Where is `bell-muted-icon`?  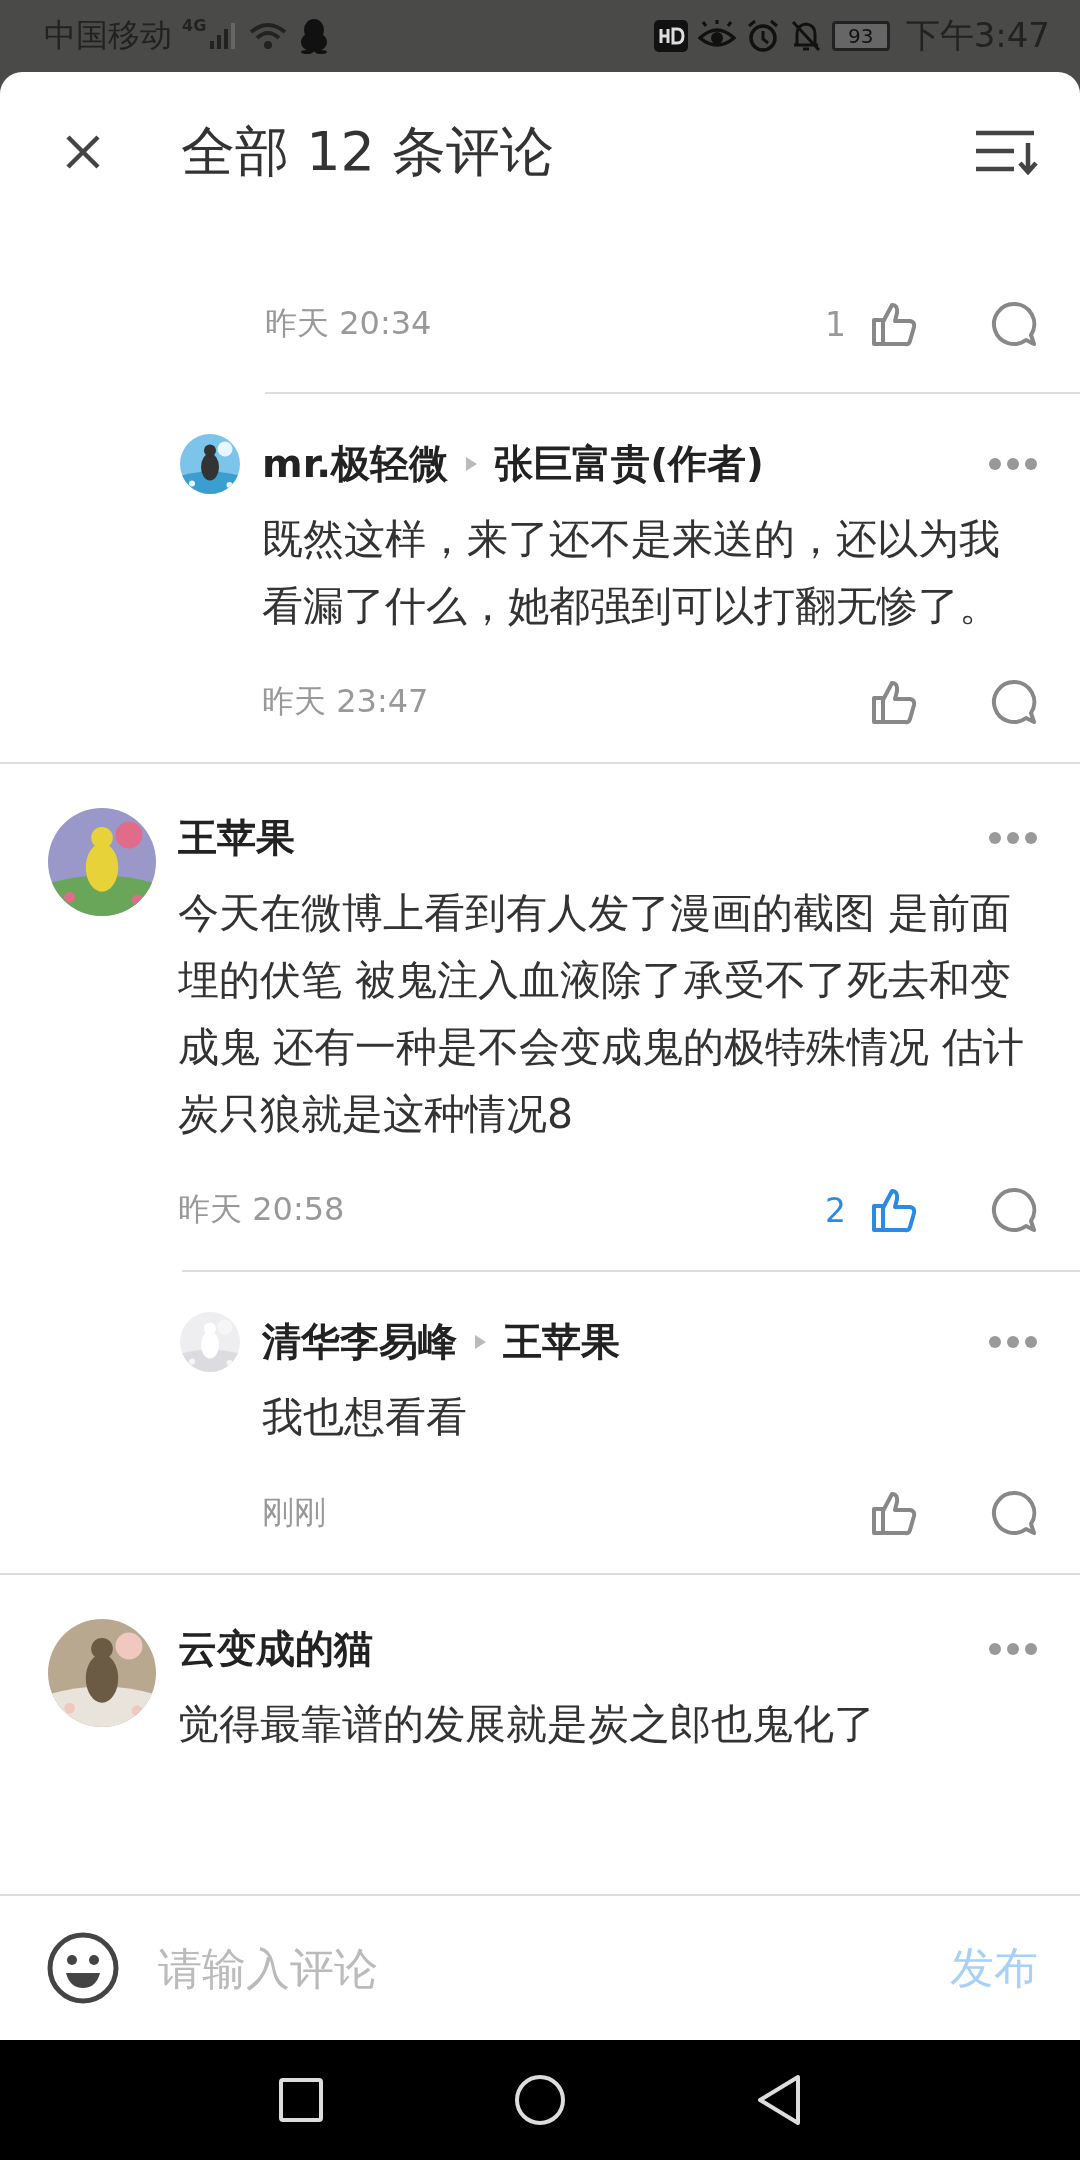
bell-muted-icon is located at coordinates (805, 36).